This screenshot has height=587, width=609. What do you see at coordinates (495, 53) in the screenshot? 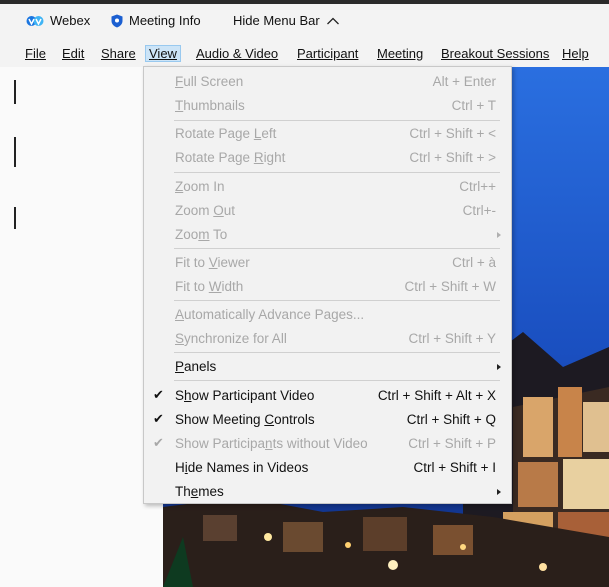
I see `menu-breakout-sessions: Breakout Sessions` at bounding box center [495, 53].